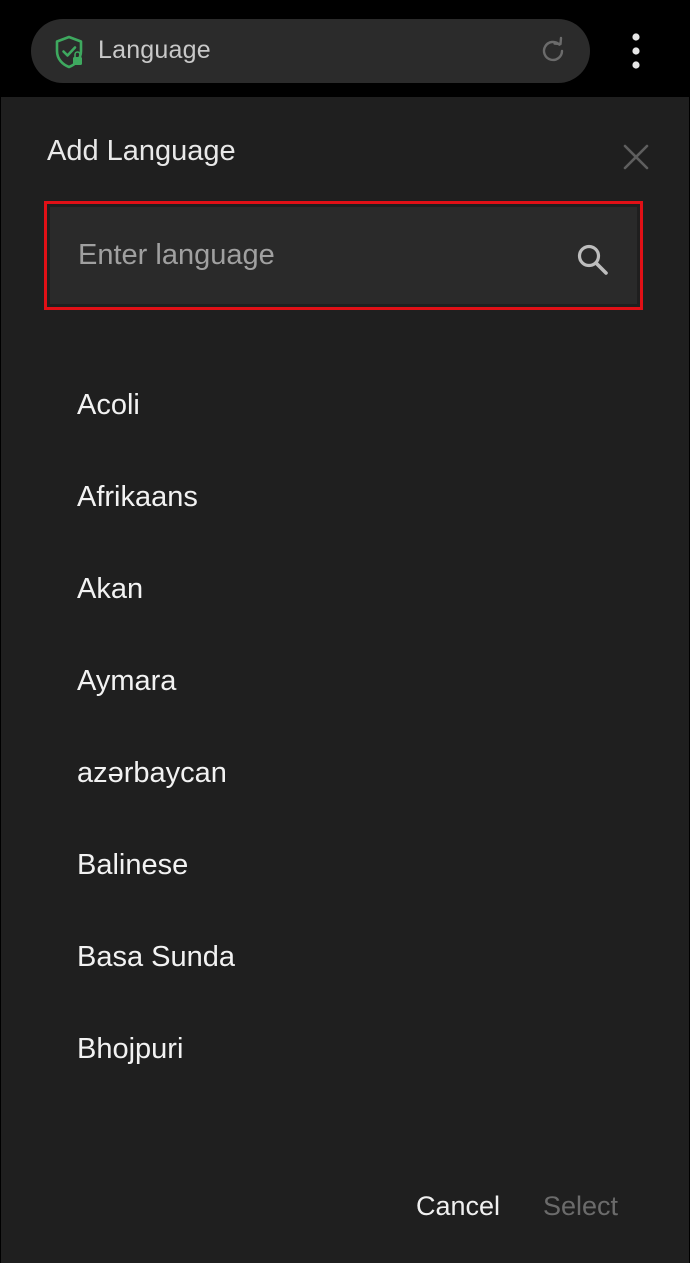 This screenshot has width=690, height=1263. What do you see at coordinates (580, 1206) in the screenshot?
I see `select-button: Select` at bounding box center [580, 1206].